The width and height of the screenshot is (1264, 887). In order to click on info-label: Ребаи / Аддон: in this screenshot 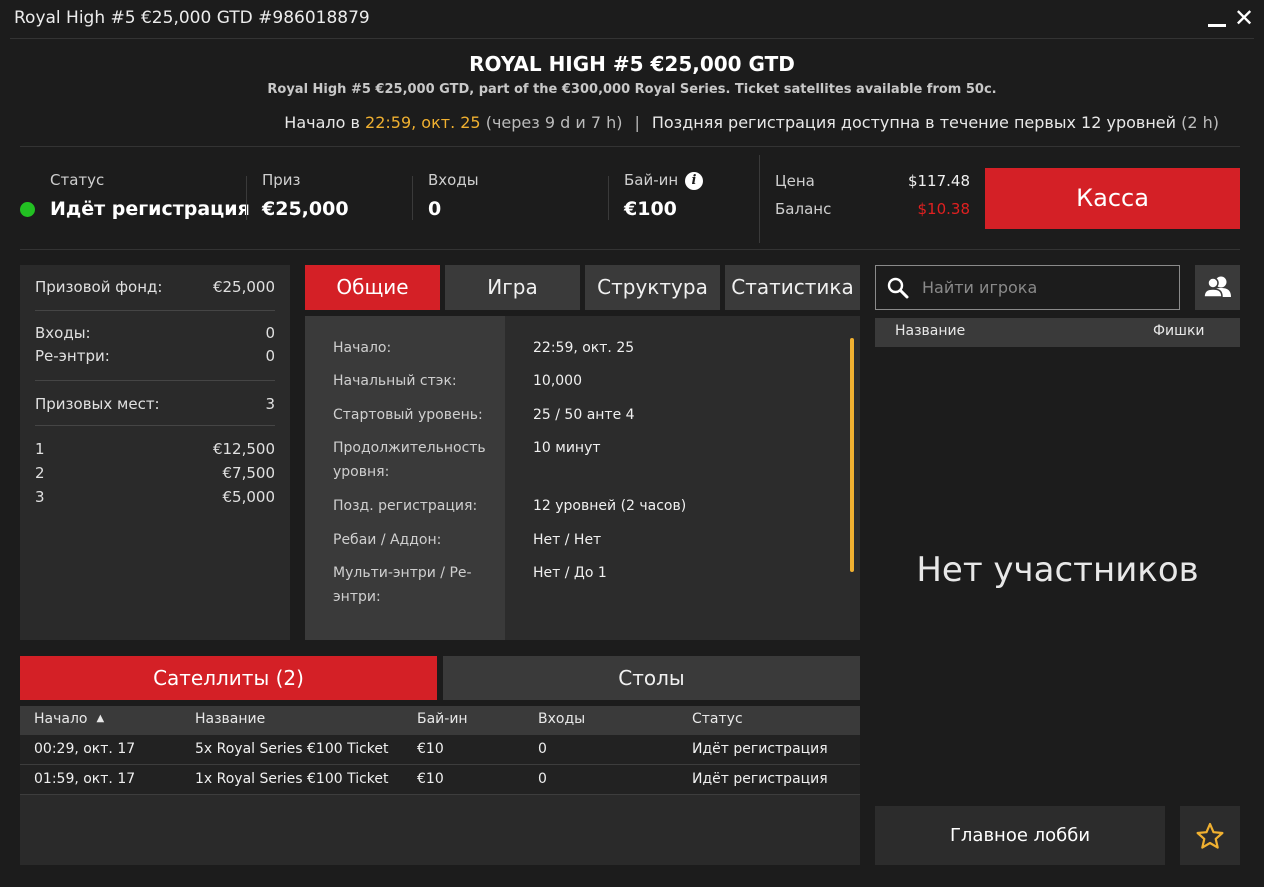, I will do `click(387, 540)`.